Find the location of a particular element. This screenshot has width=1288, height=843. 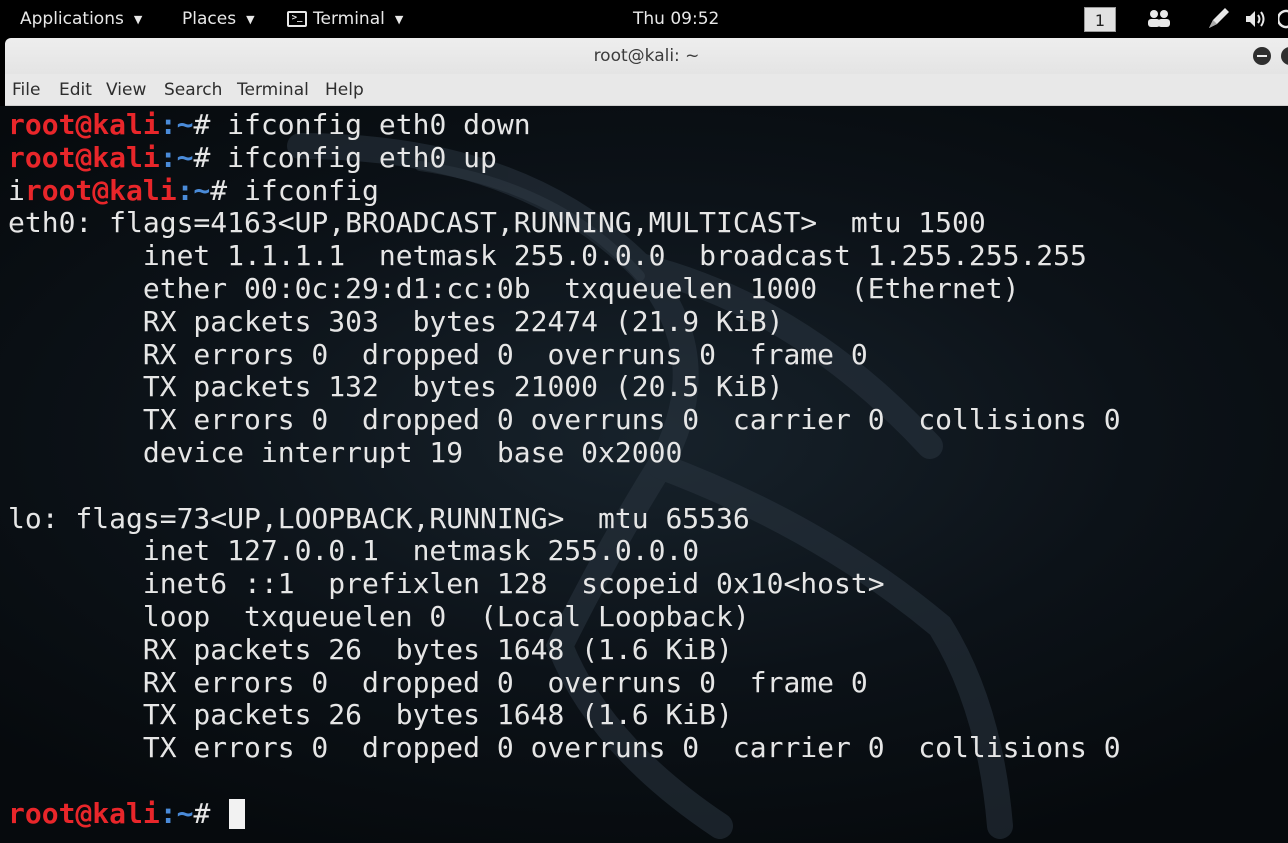

applications-menu: Applications ▼ is located at coordinates (81, 19).